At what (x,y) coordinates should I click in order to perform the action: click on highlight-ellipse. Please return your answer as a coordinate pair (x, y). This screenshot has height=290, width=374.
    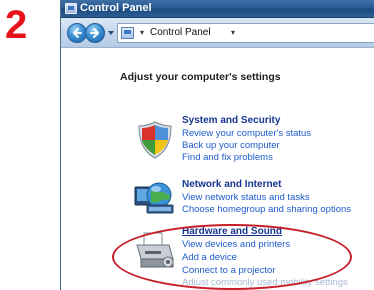
    Looking at the image, I should click on (232, 257).